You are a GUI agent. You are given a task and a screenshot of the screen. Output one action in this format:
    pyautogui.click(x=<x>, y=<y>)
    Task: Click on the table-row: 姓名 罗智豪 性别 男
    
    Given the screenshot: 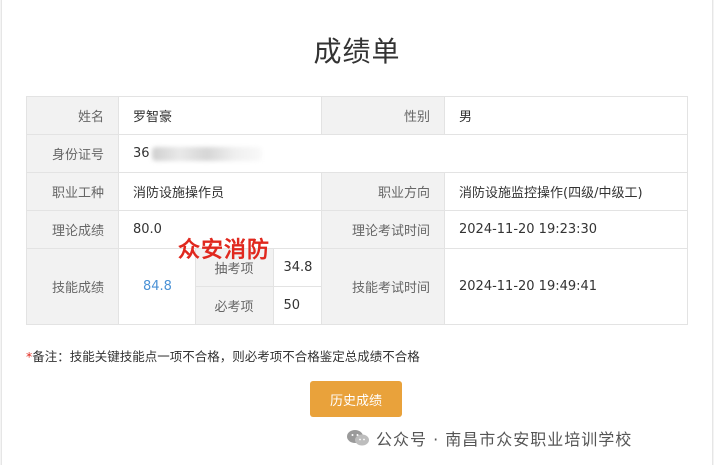 What is the action you would take?
    pyautogui.click(x=357, y=115)
    